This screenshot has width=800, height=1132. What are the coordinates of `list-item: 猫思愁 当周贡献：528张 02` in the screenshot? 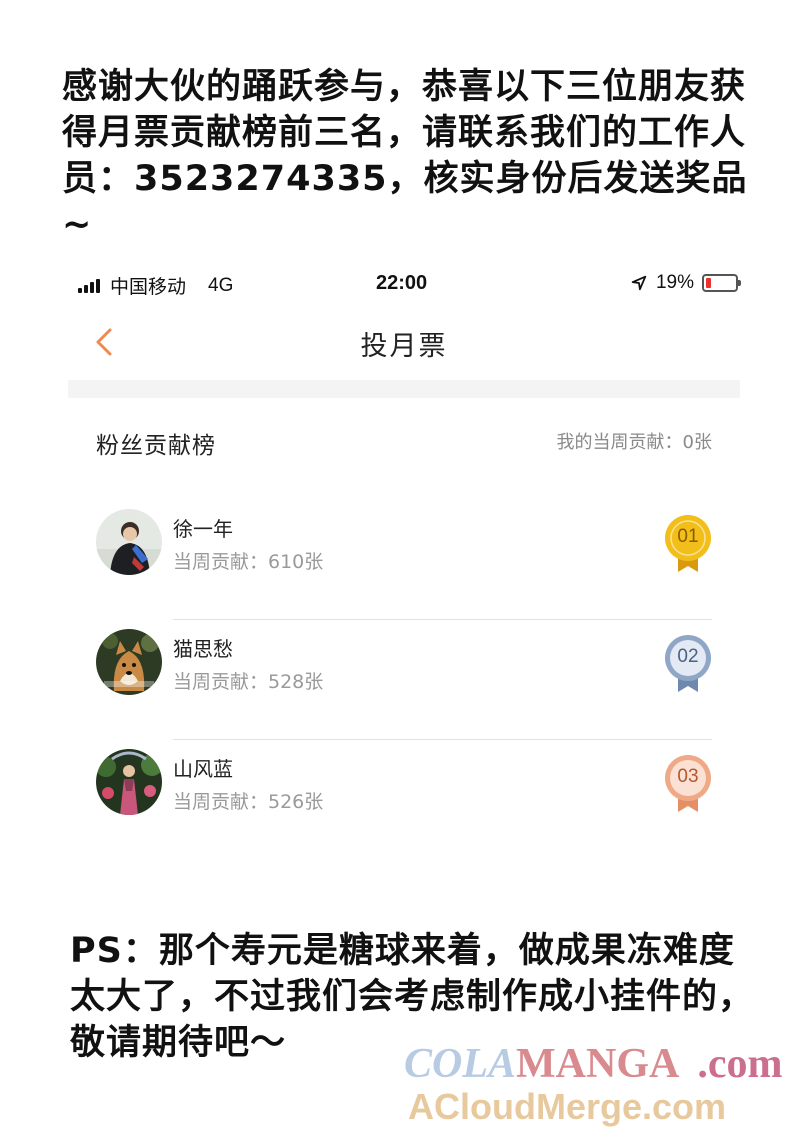 It's located at (404, 680).